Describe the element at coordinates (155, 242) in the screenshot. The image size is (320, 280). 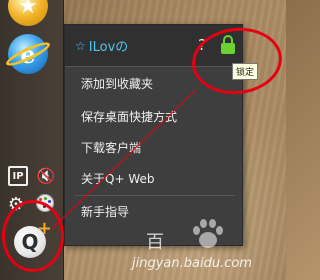
I see `watermark-glyph: 百` at that location.